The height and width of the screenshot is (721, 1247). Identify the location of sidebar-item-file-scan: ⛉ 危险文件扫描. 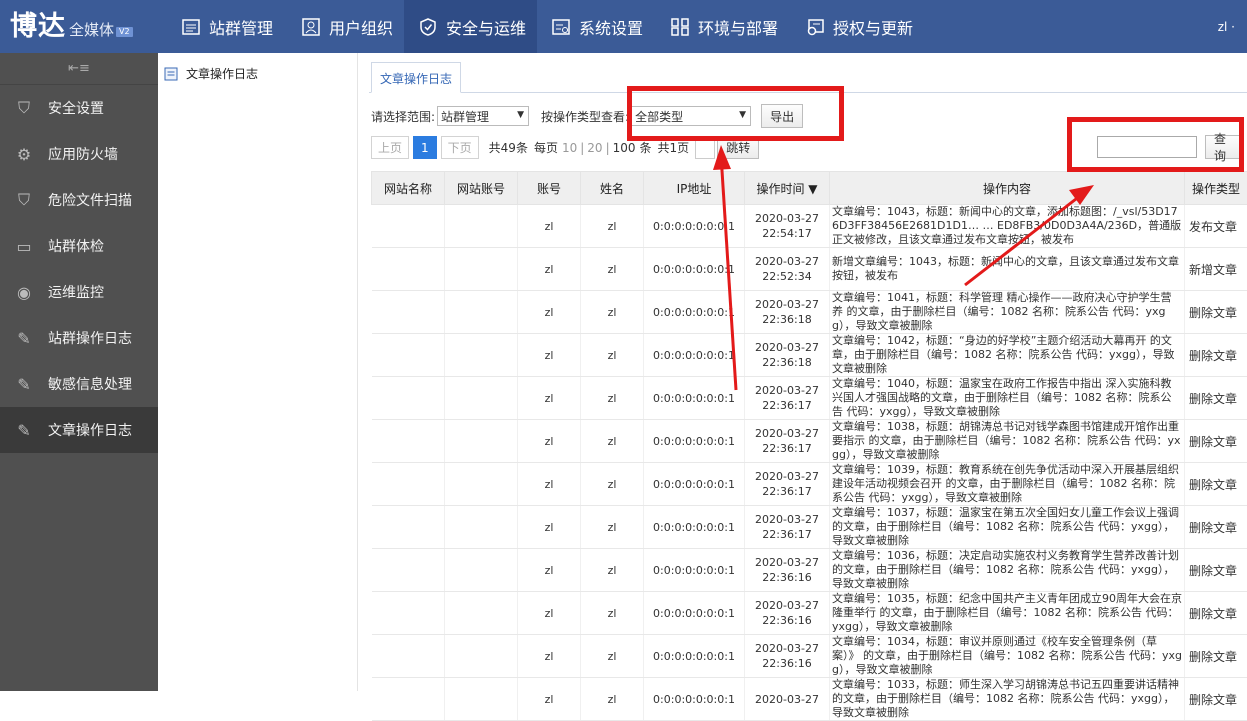
(79, 200).